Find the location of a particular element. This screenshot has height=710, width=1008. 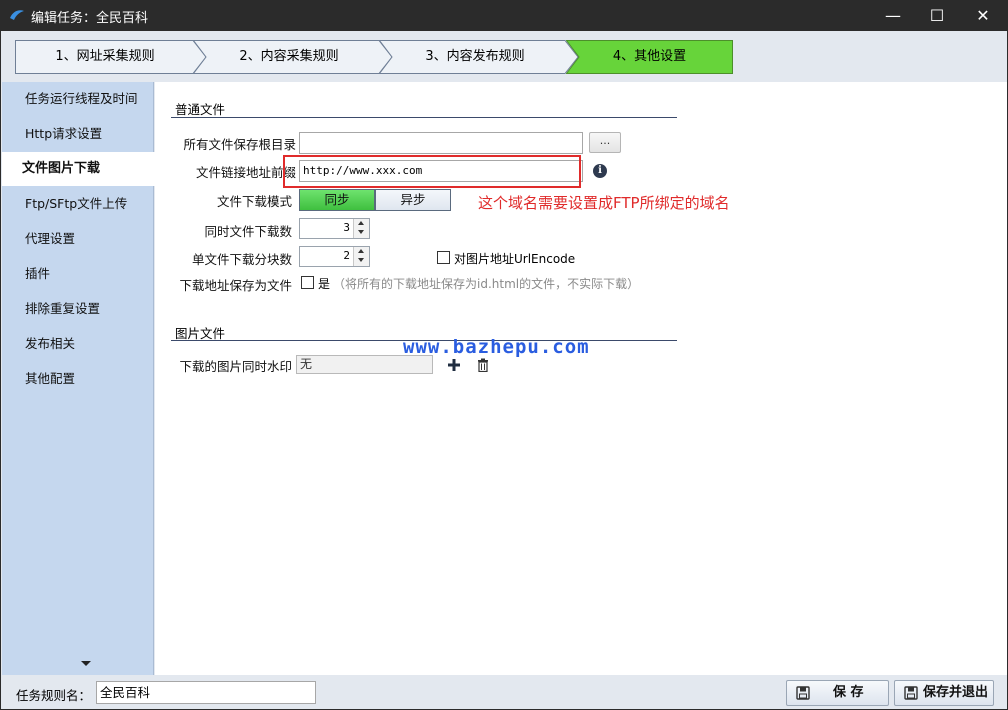

sidebar-item-ftp-upload: Ftp/SFtp文件上传 is located at coordinates (78, 204).